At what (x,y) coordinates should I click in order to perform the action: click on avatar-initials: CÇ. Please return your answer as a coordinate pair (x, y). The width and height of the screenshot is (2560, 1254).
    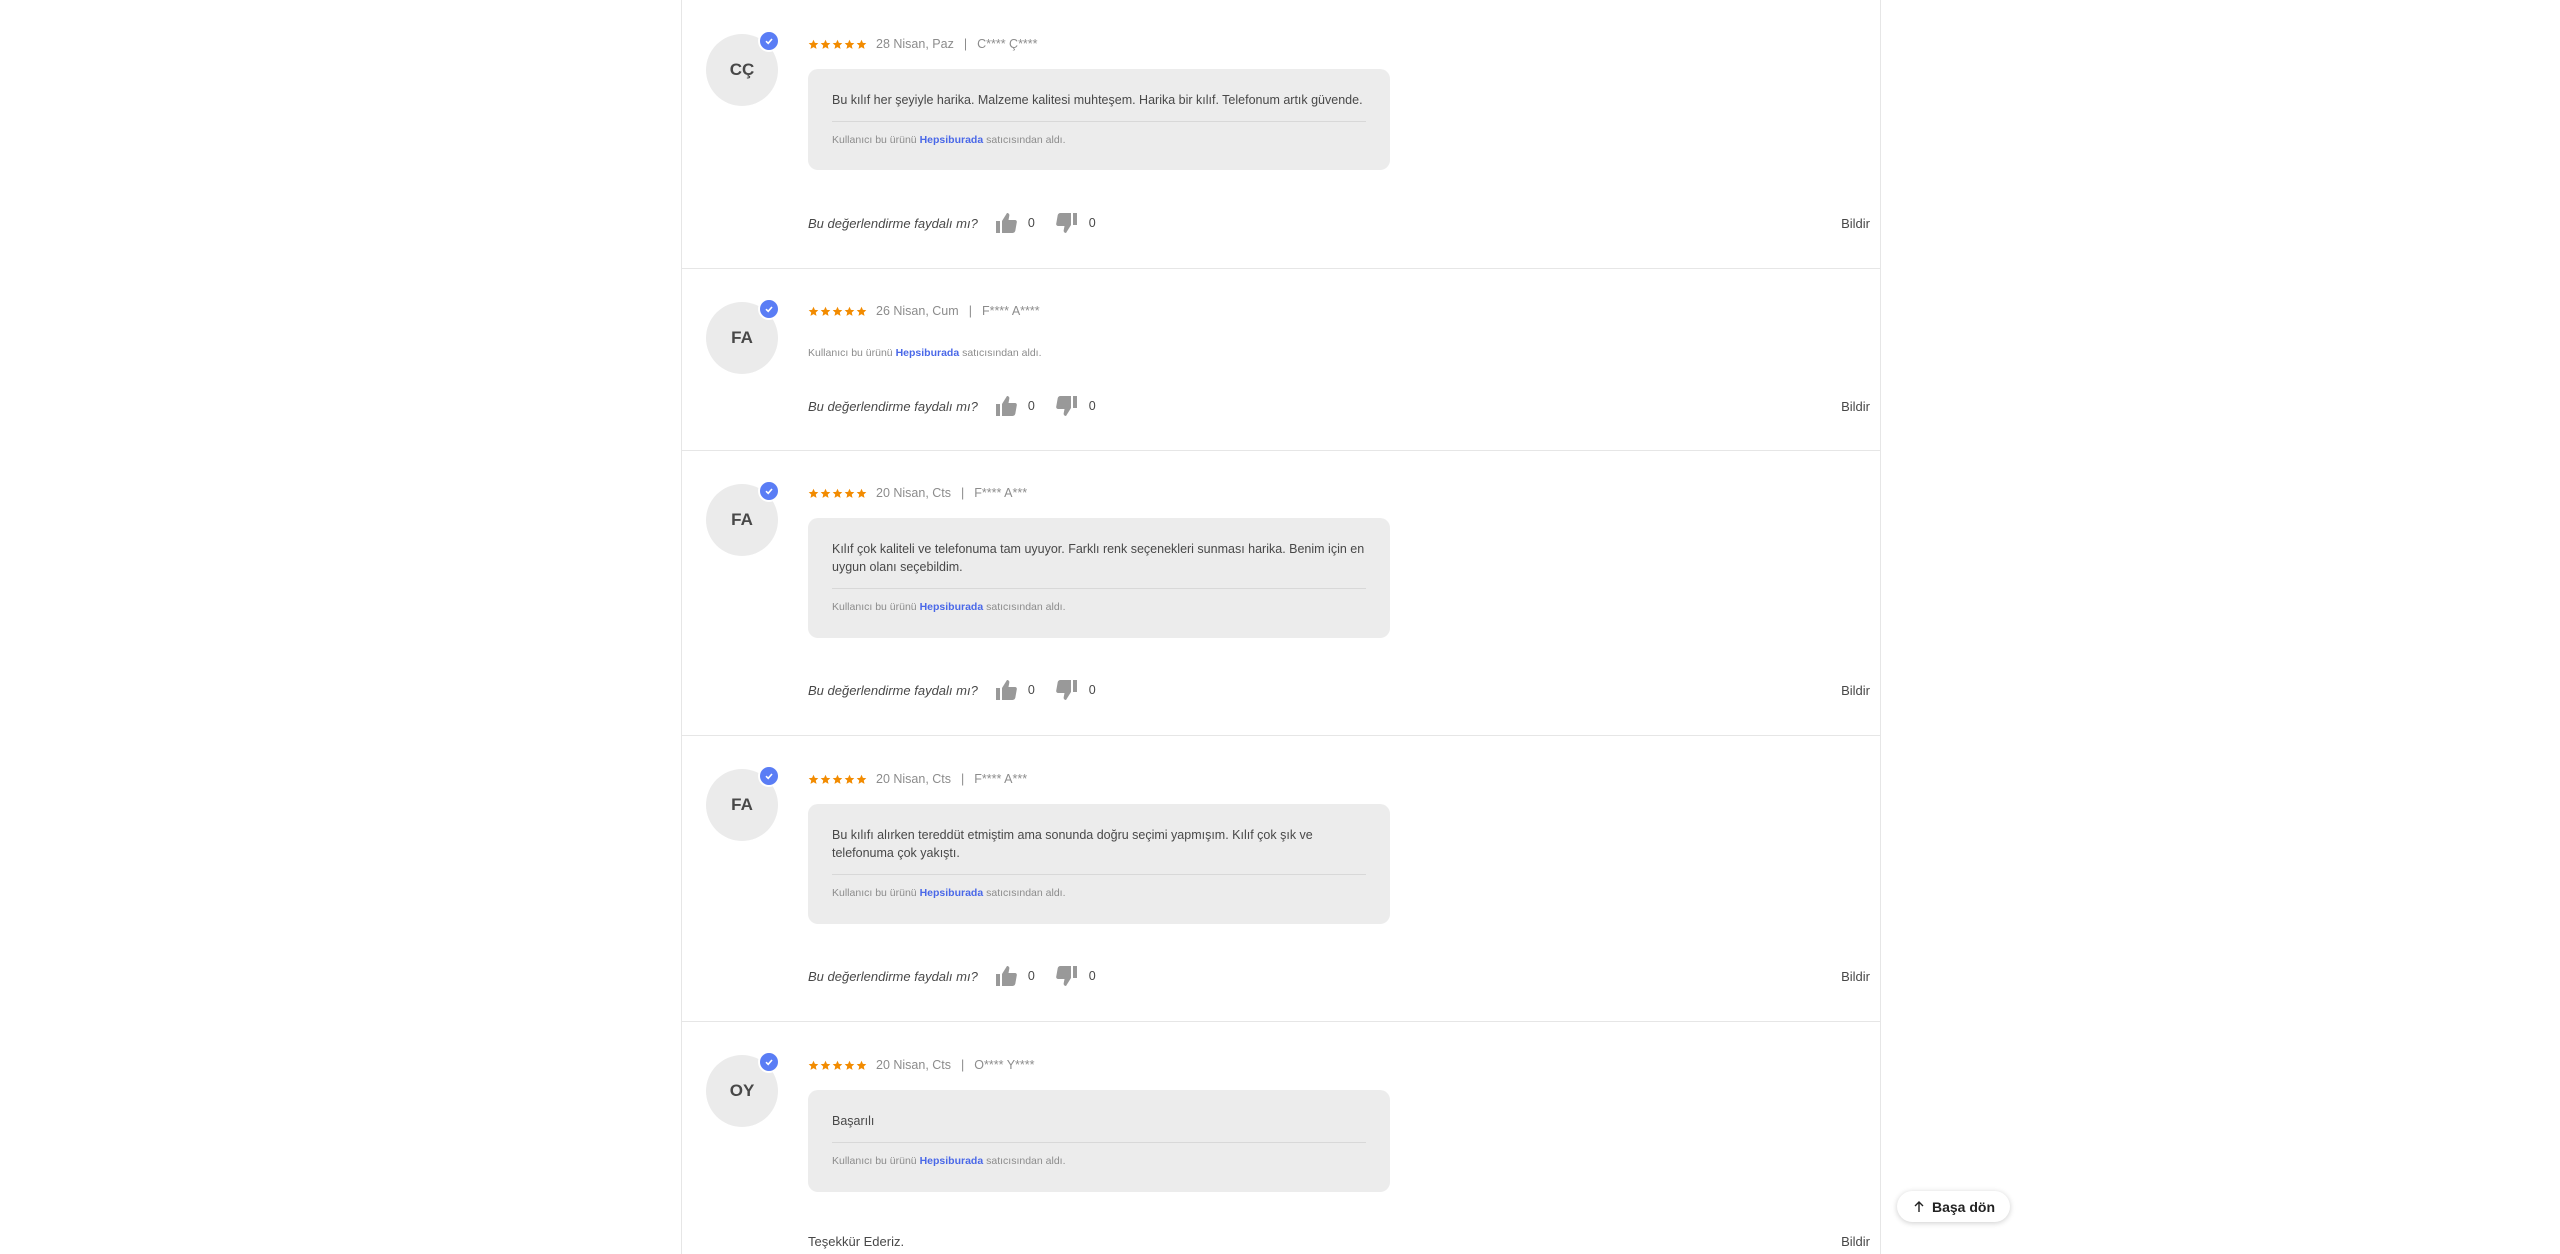
    Looking at the image, I should click on (742, 69).